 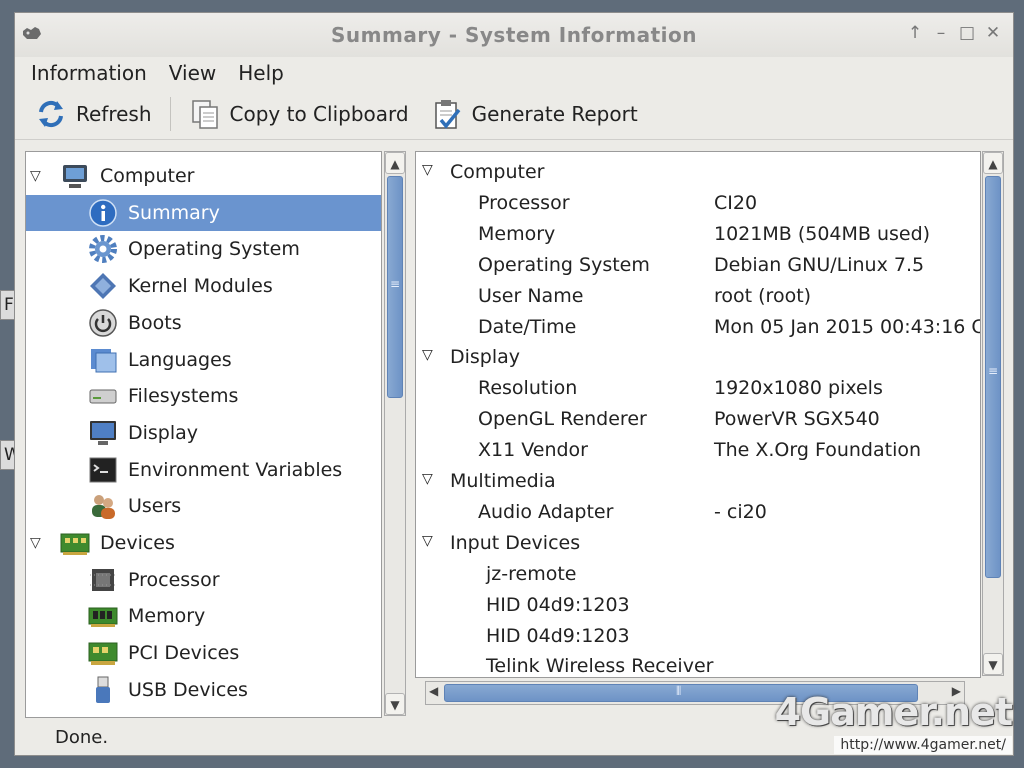 What do you see at coordinates (941, 33) in the screenshot?
I see `minimize-button: –` at bounding box center [941, 33].